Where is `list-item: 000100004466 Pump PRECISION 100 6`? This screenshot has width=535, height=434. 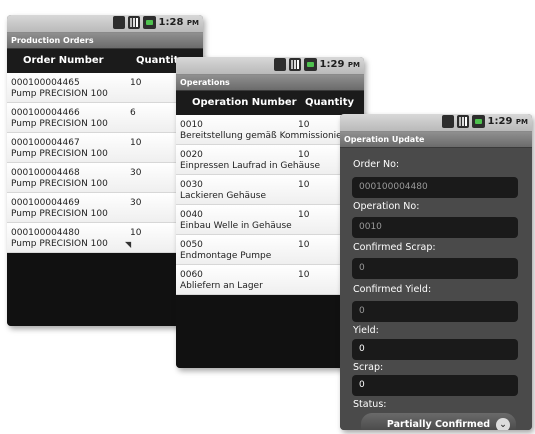
list-item: 000100004466 Pump PRECISION 100 6 is located at coordinates (105, 118).